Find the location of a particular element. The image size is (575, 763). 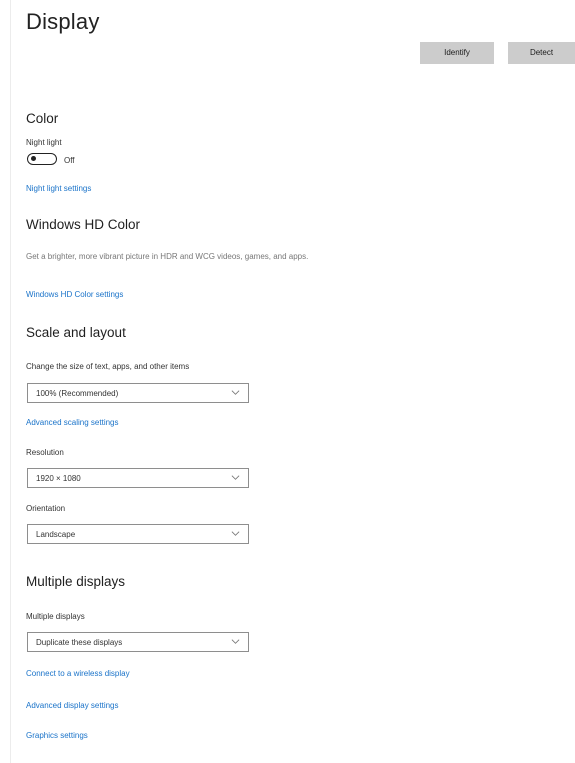

orientation-dropdown-value: Landscape is located at coordinates (56, 534).